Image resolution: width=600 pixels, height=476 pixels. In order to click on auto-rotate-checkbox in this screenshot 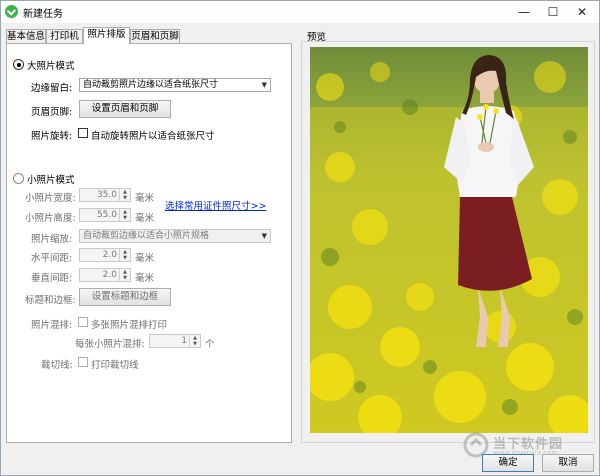, I will do `click(83, 133)`.